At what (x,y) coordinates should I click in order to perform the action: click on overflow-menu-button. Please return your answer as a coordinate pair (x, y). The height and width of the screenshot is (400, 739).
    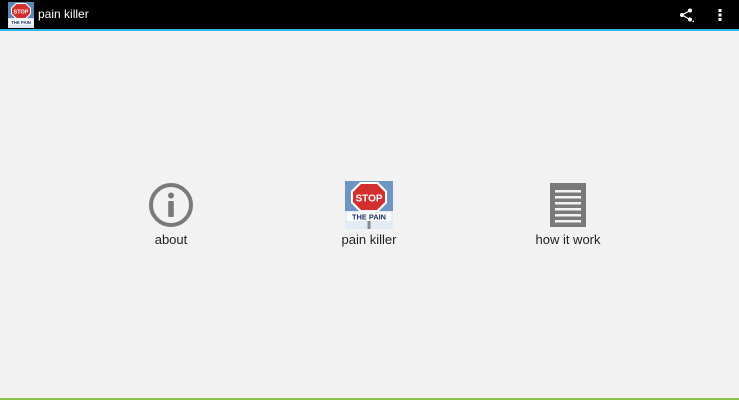
    Looking at the image, I should click on (720, 14).